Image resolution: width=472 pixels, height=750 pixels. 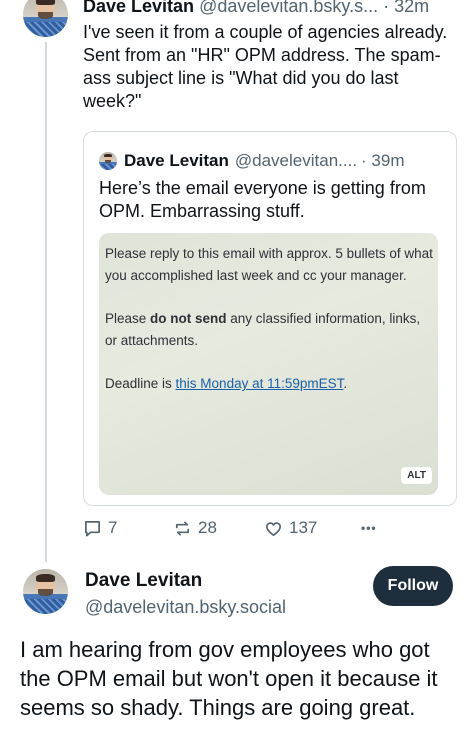 I want to click on follow-button: Follow, so click(x=413, y=586).